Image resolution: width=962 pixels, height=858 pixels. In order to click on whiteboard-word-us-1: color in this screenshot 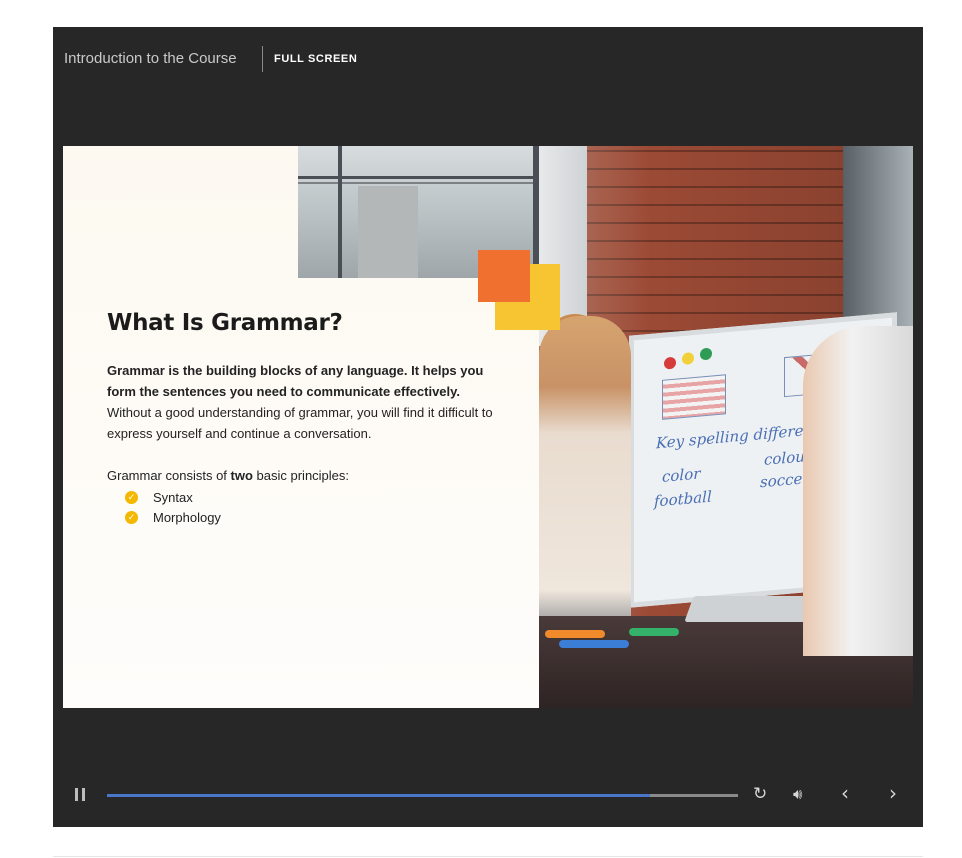, I will do `click(681, 475)`.